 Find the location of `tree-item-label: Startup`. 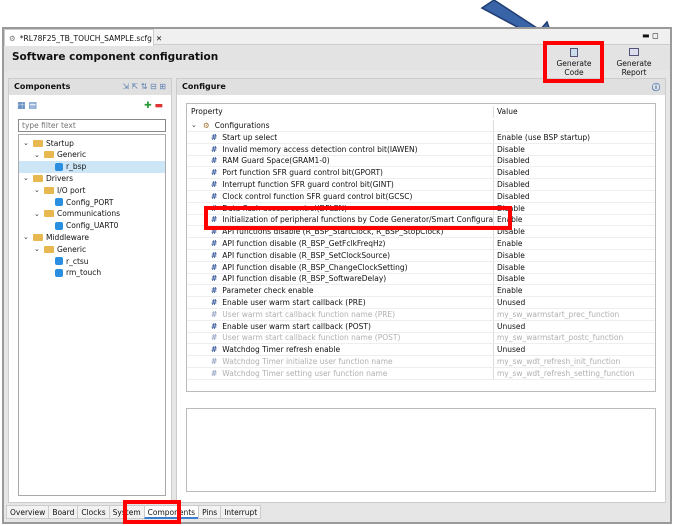

tree-item-label: Startup is located at coordinates (60, 143).